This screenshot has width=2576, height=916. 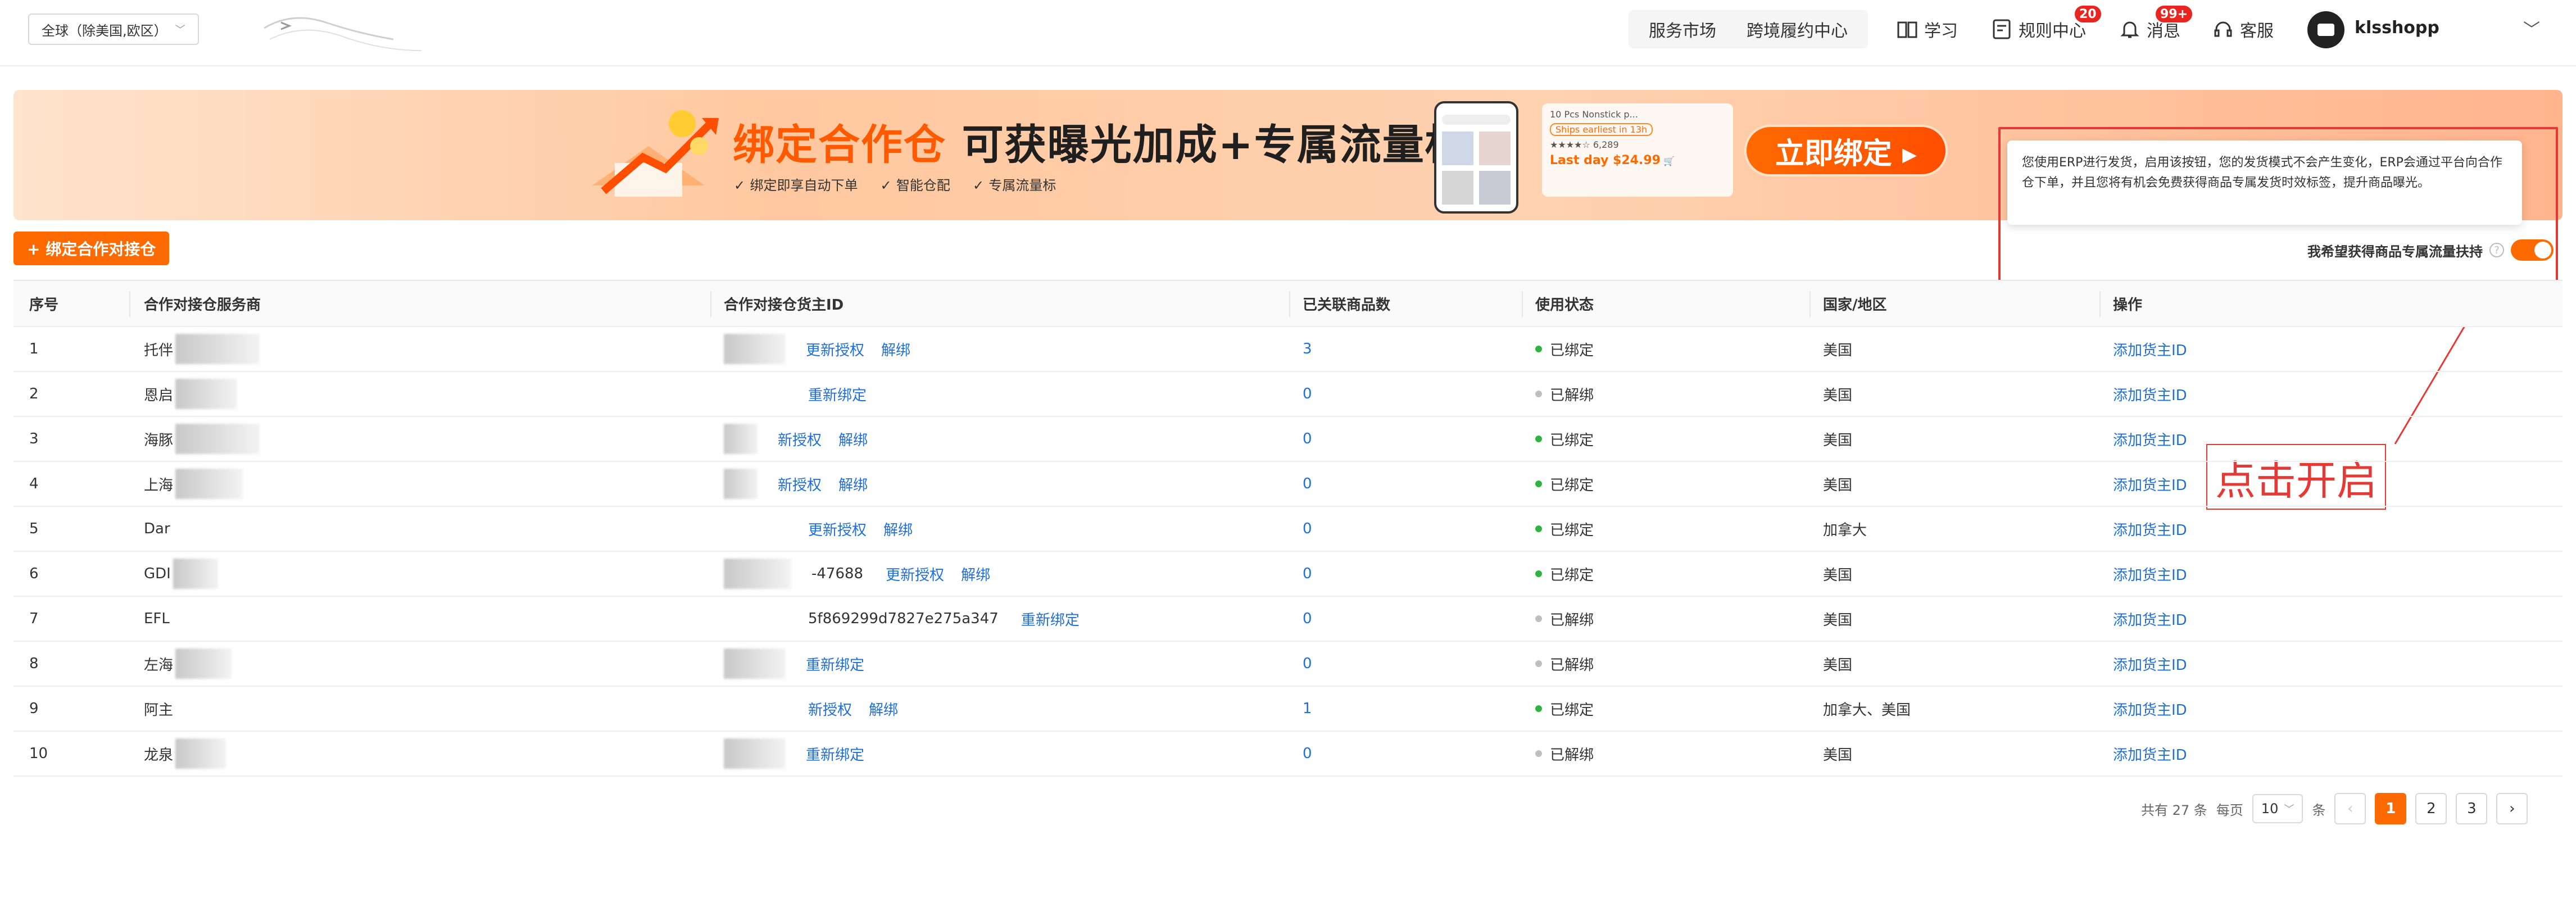 What do you see at coordinates (784, 305) in the screenshot?
I see `col-header: 合作对接仓货主ID` at bounding box center [784, 305].